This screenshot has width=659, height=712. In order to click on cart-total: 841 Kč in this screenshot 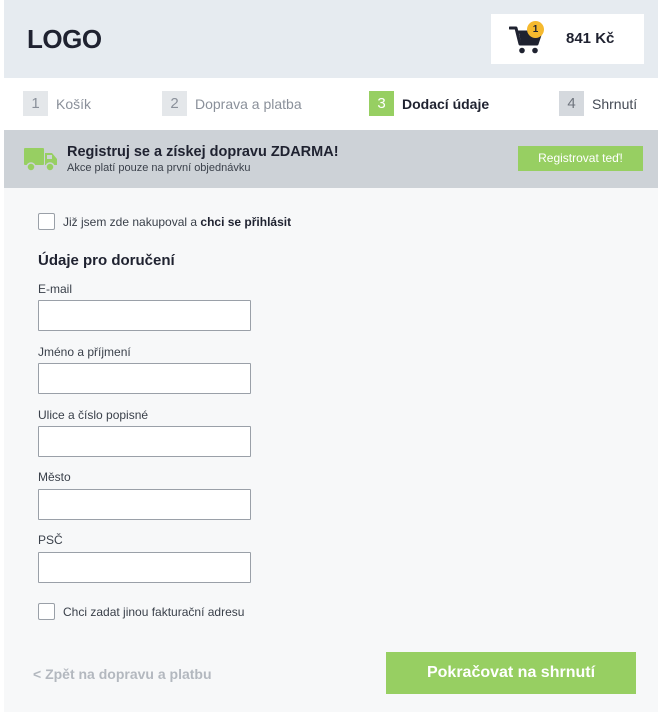, I will do `click(590, 38)`.